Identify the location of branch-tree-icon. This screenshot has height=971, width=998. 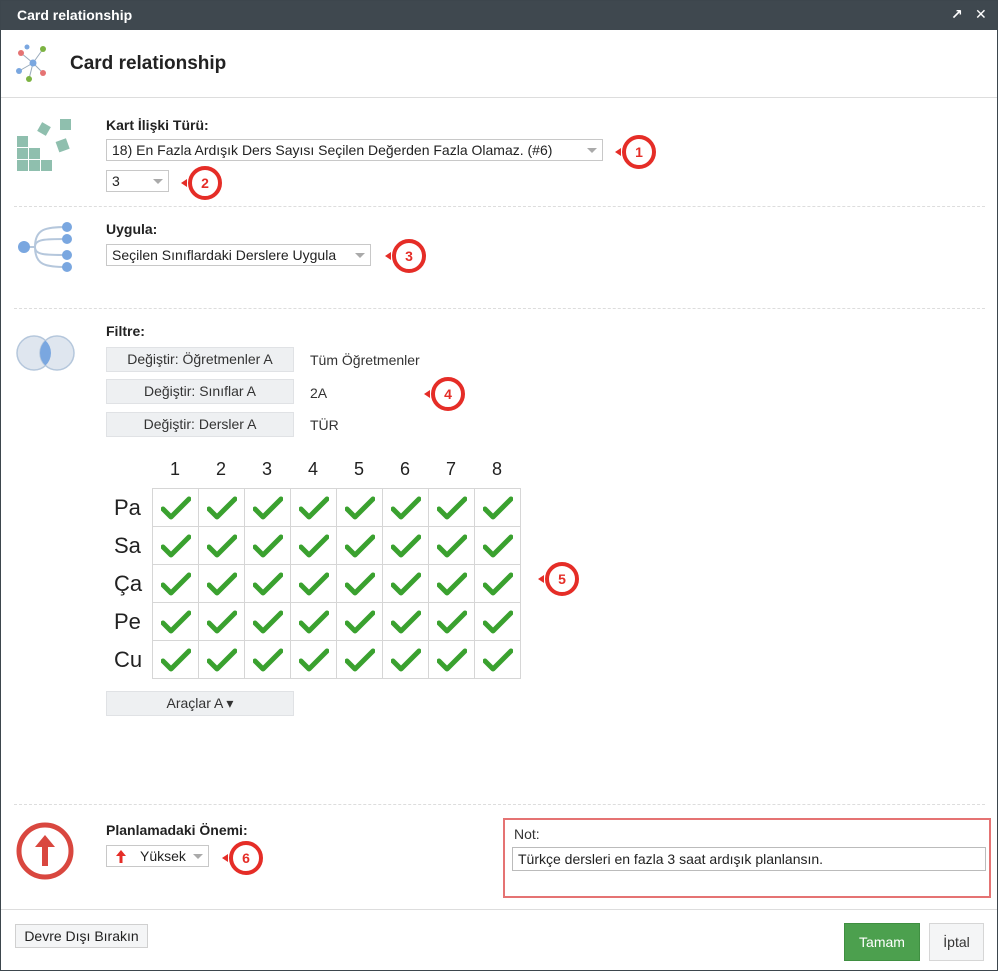
(45, 247).